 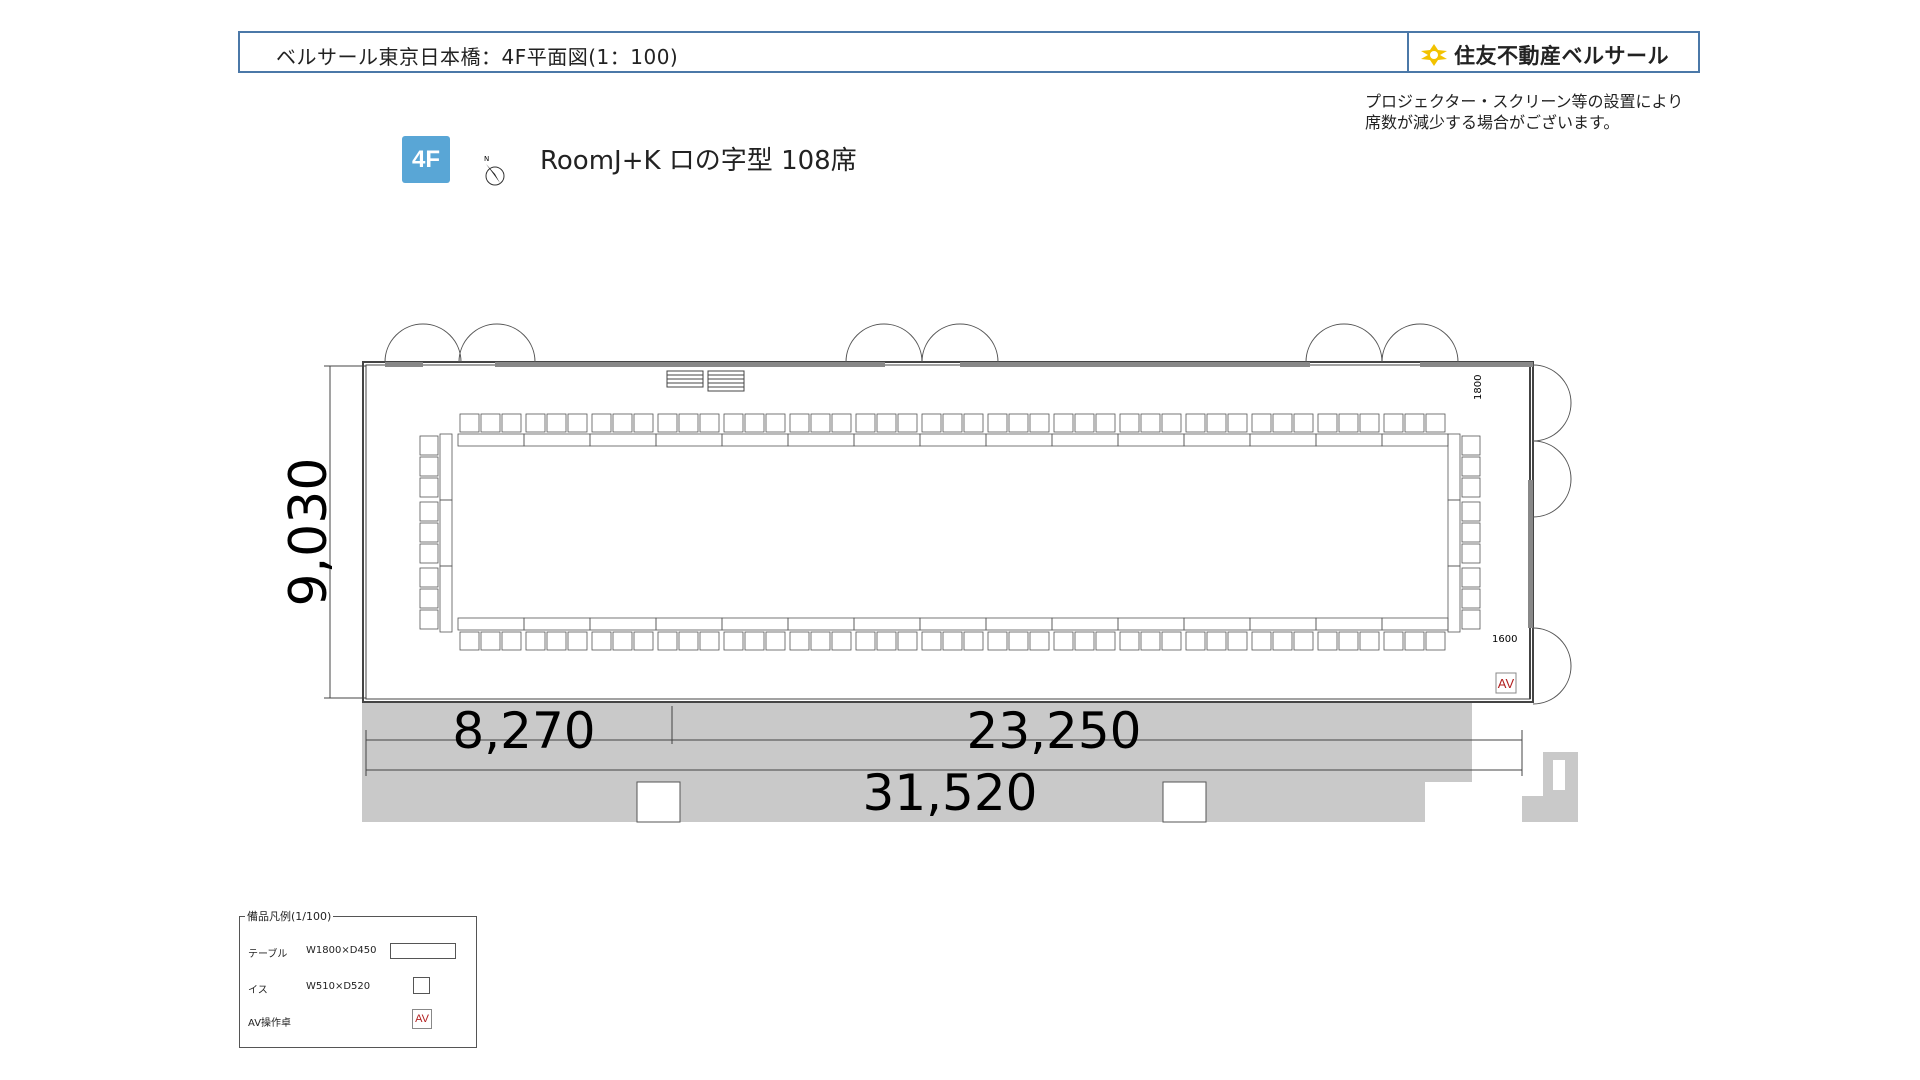 I want to click on legend-chair-size: W510×D520, so click(x=338, y=986).